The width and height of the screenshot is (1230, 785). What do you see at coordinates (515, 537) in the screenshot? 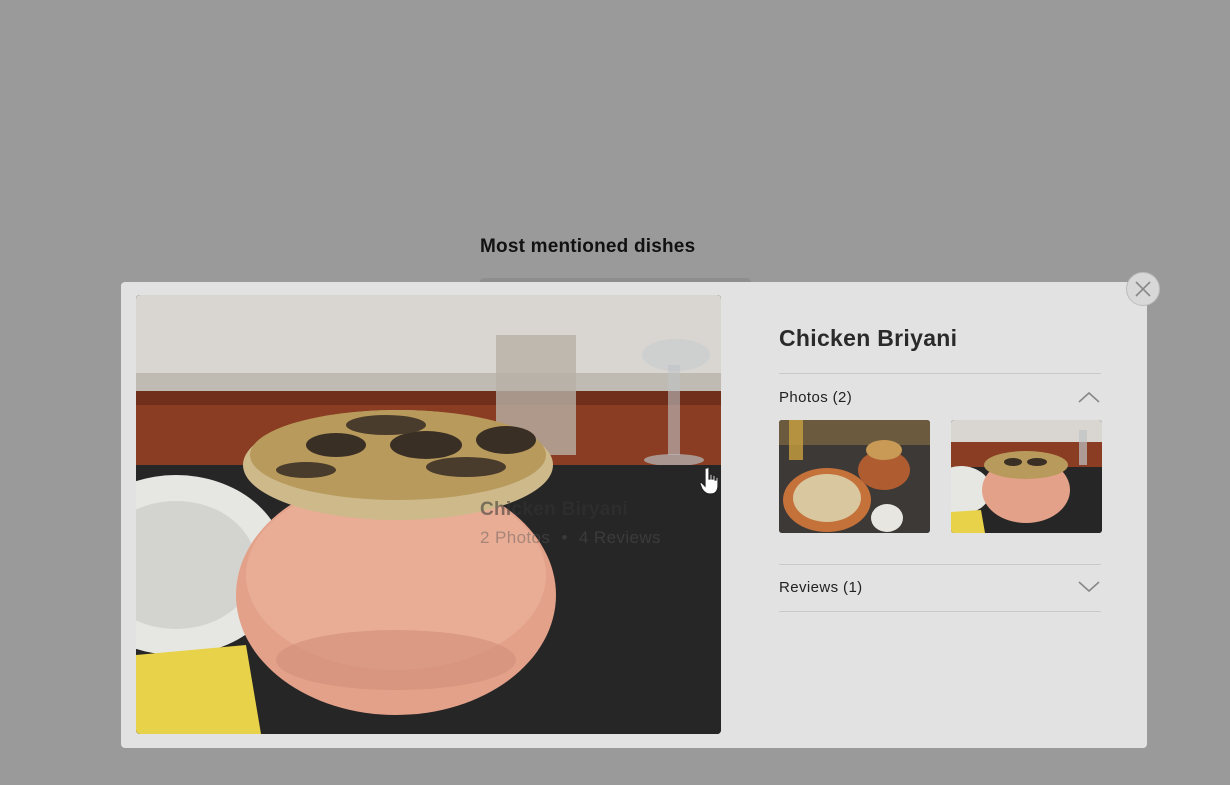
I see `dish-card-photos-count: 2 Photos` at bounding box center [515, 537].